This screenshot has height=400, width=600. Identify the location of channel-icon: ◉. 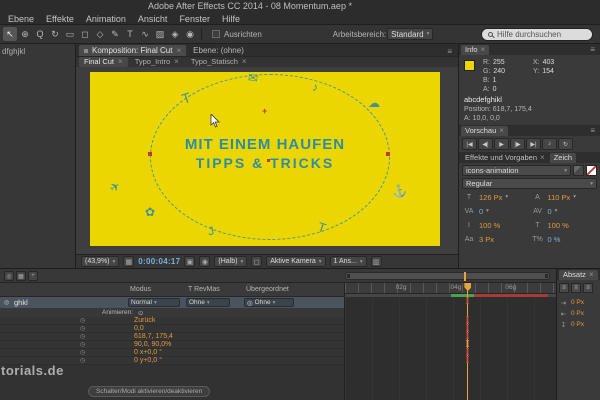
(205, 261).